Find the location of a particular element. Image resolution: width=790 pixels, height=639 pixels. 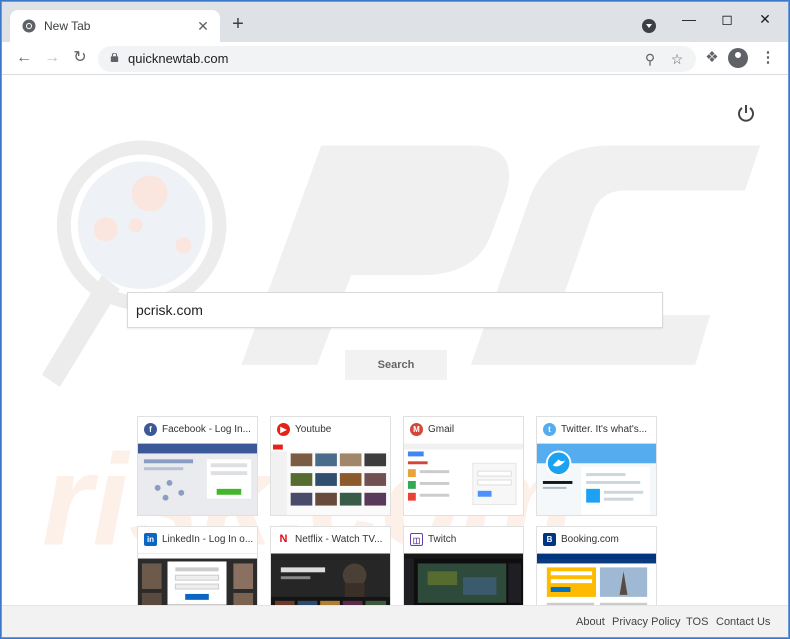

new-tab-button: + is located at coordinates (238, 24).